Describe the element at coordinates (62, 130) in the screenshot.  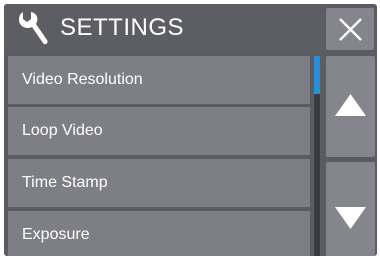
I see `menu-item-label: Loop Video` at that location.